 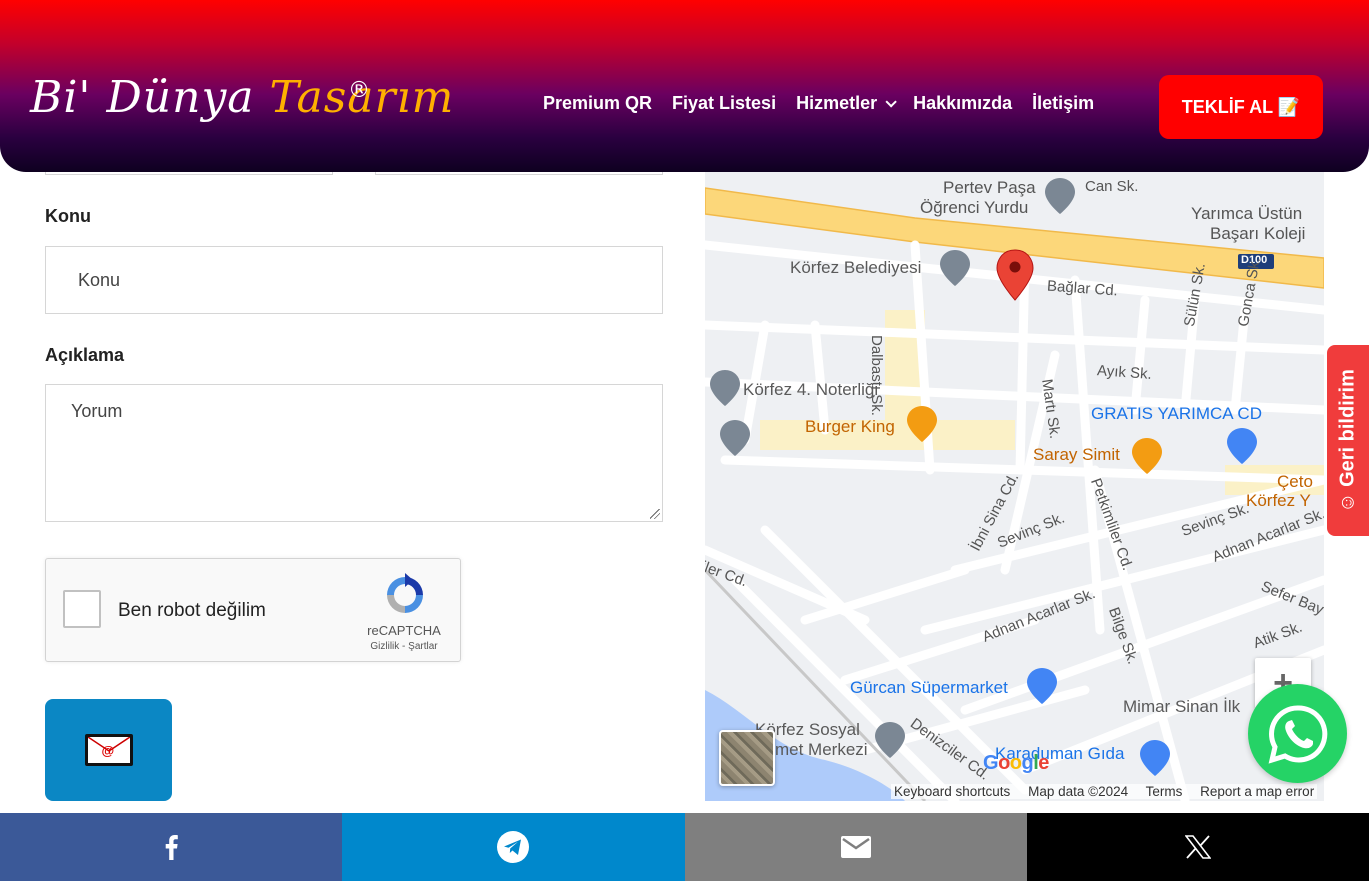 I want to click on map-label: met Merkezi, so click(x=821, y=749).